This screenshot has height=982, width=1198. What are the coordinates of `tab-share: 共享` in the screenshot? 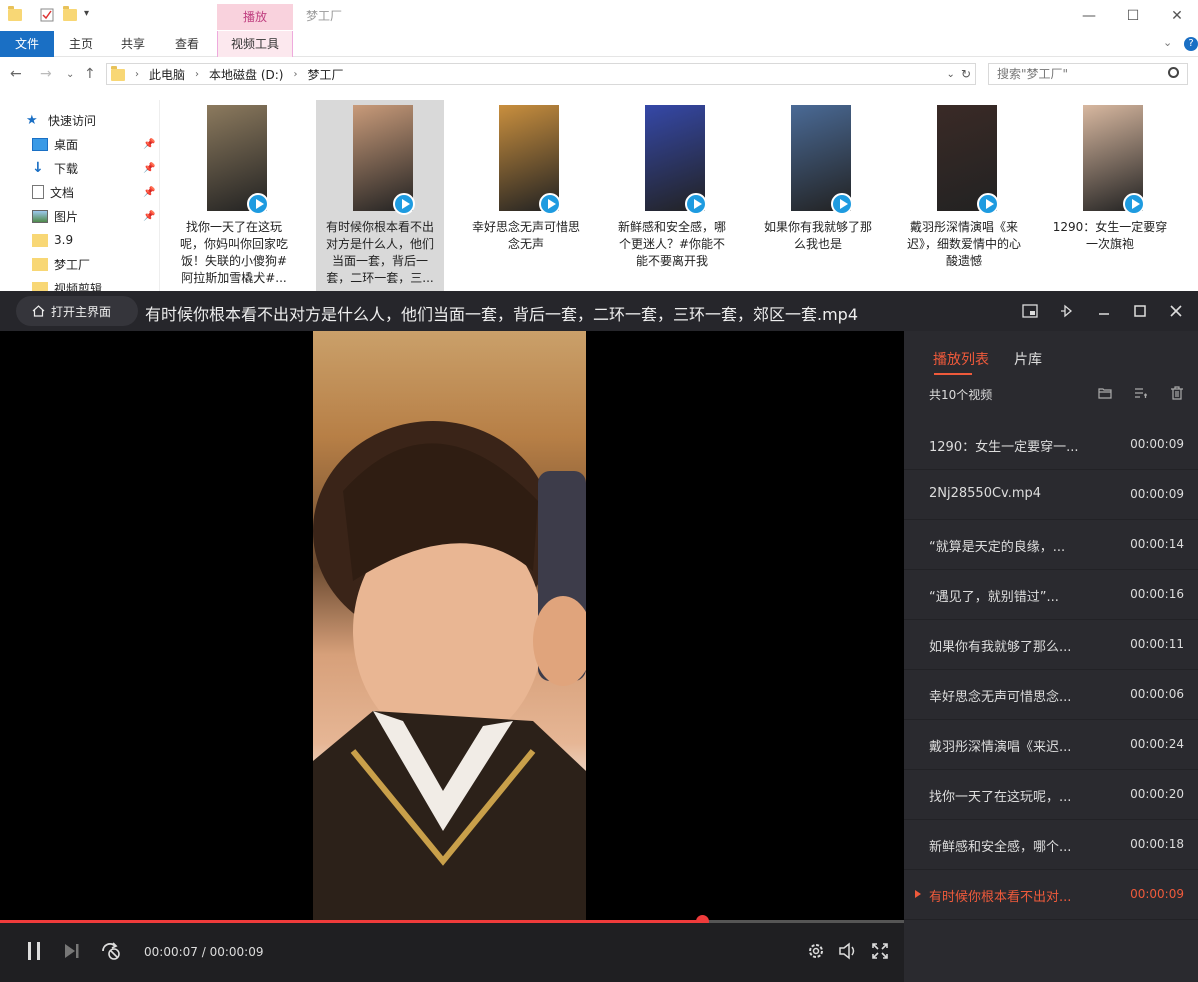 It's located at (133, 44).